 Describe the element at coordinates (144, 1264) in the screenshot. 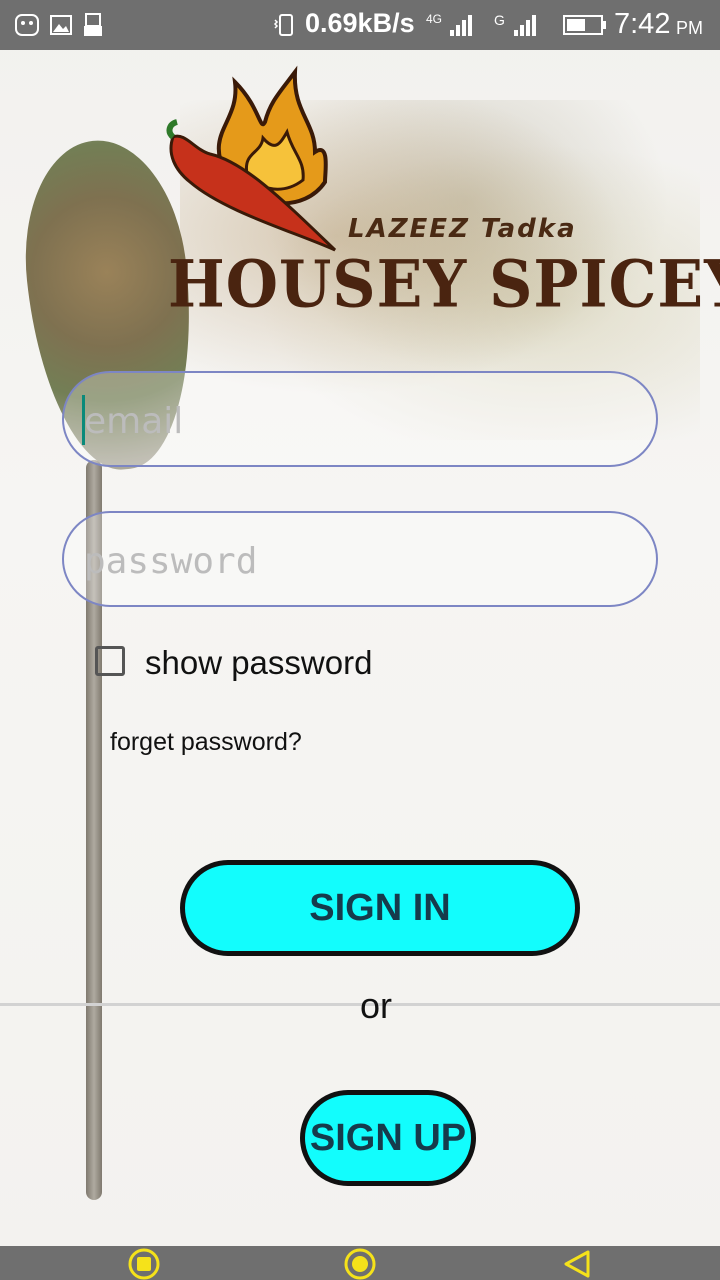

I see `recents-button-icon` at that location.